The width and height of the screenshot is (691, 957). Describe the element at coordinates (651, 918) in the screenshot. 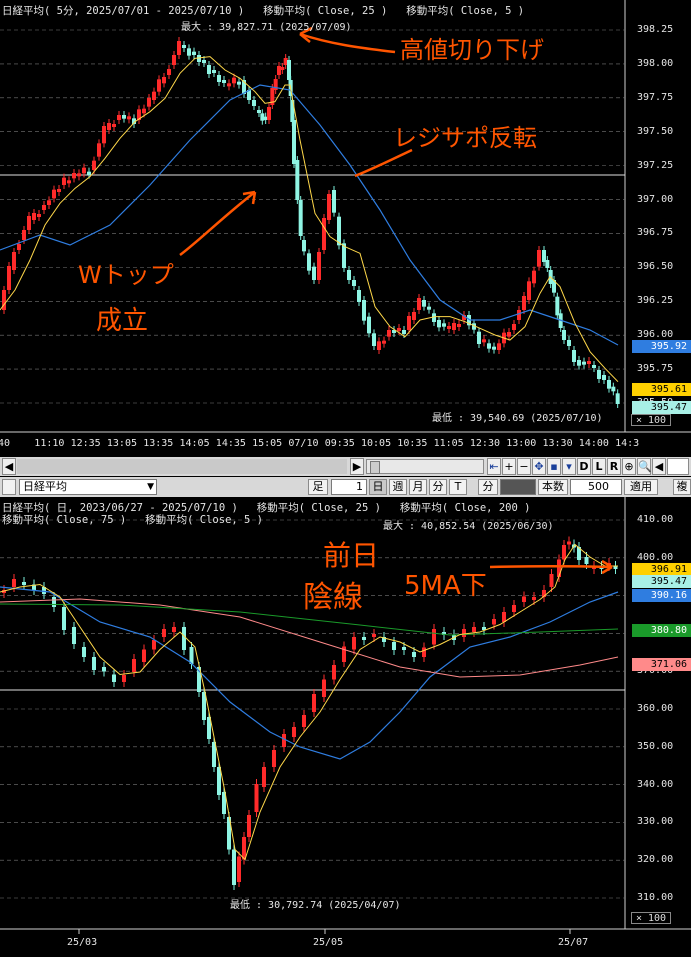

I see `daily-zoom-indicator: × 100` at that location.